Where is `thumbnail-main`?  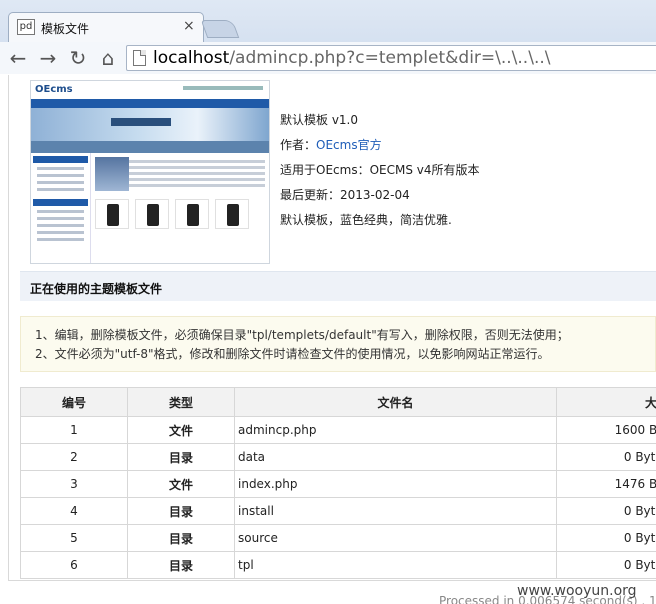 thumbnail-main is located at coordinates (180, 208).